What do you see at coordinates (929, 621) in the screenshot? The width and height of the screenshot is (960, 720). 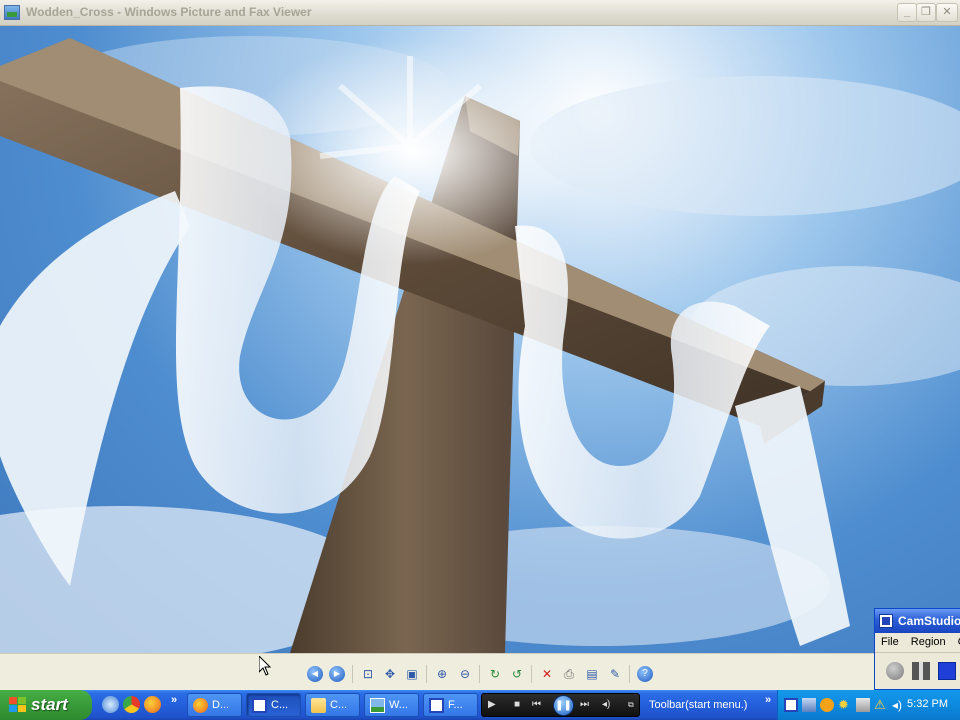 I see `camstudio-title: CamStudio` at bounding box center [929, 621].